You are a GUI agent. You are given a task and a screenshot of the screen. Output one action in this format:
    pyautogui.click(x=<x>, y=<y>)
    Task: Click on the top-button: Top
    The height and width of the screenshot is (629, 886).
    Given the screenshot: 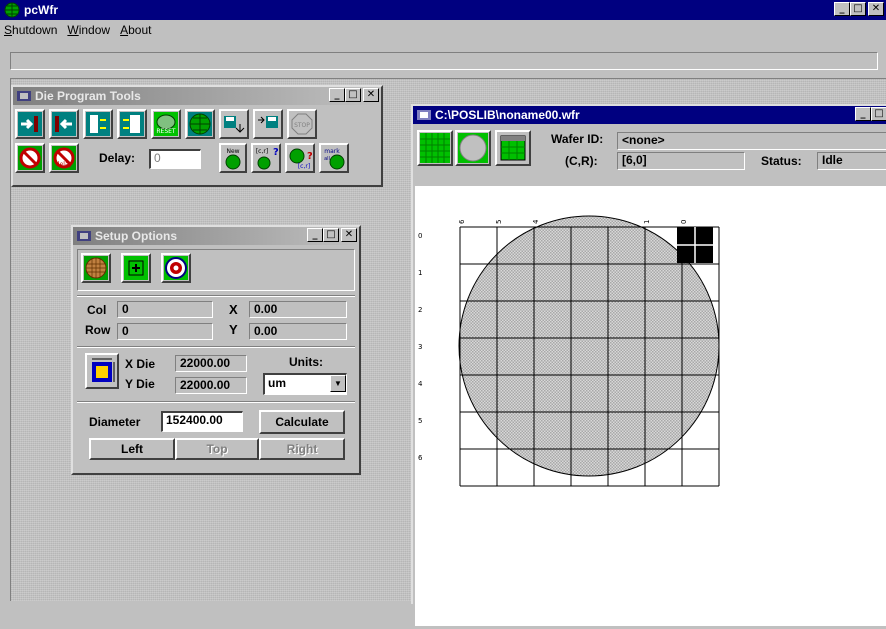 What is the action you would take?
    pyautogui.click(x=217, y=449)
    